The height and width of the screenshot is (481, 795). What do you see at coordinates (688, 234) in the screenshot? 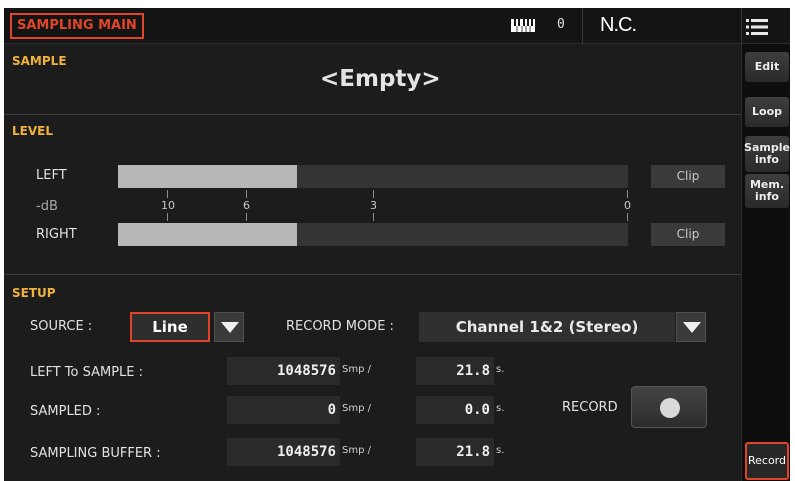
I see `right-clip-indicator: Clip` at bounding box center [688, 234].